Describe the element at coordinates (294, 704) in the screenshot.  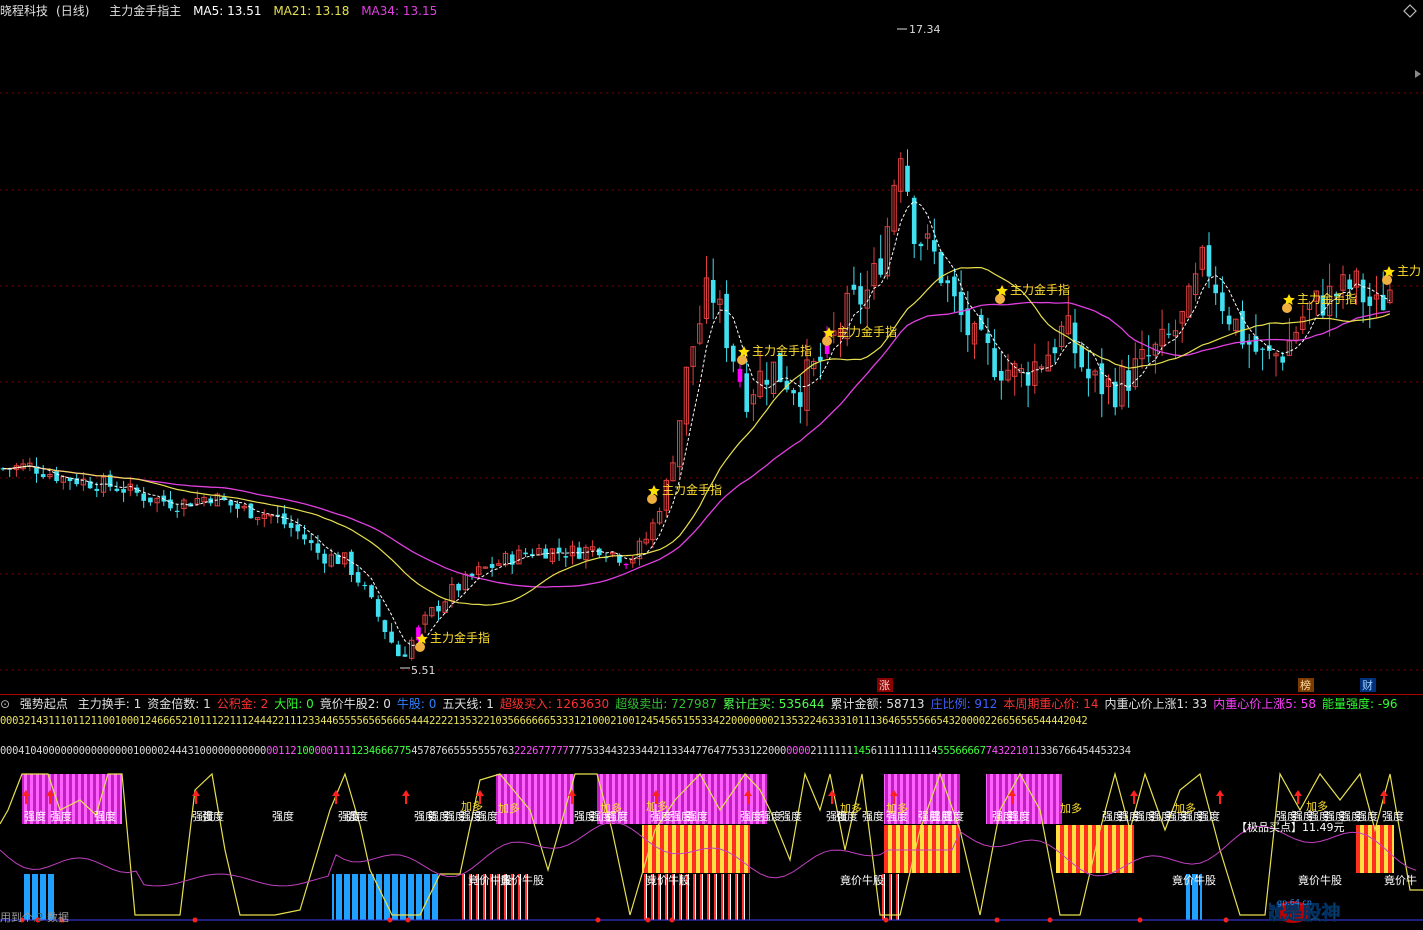
I see `indicator-item: 大阳: 0` at that location.